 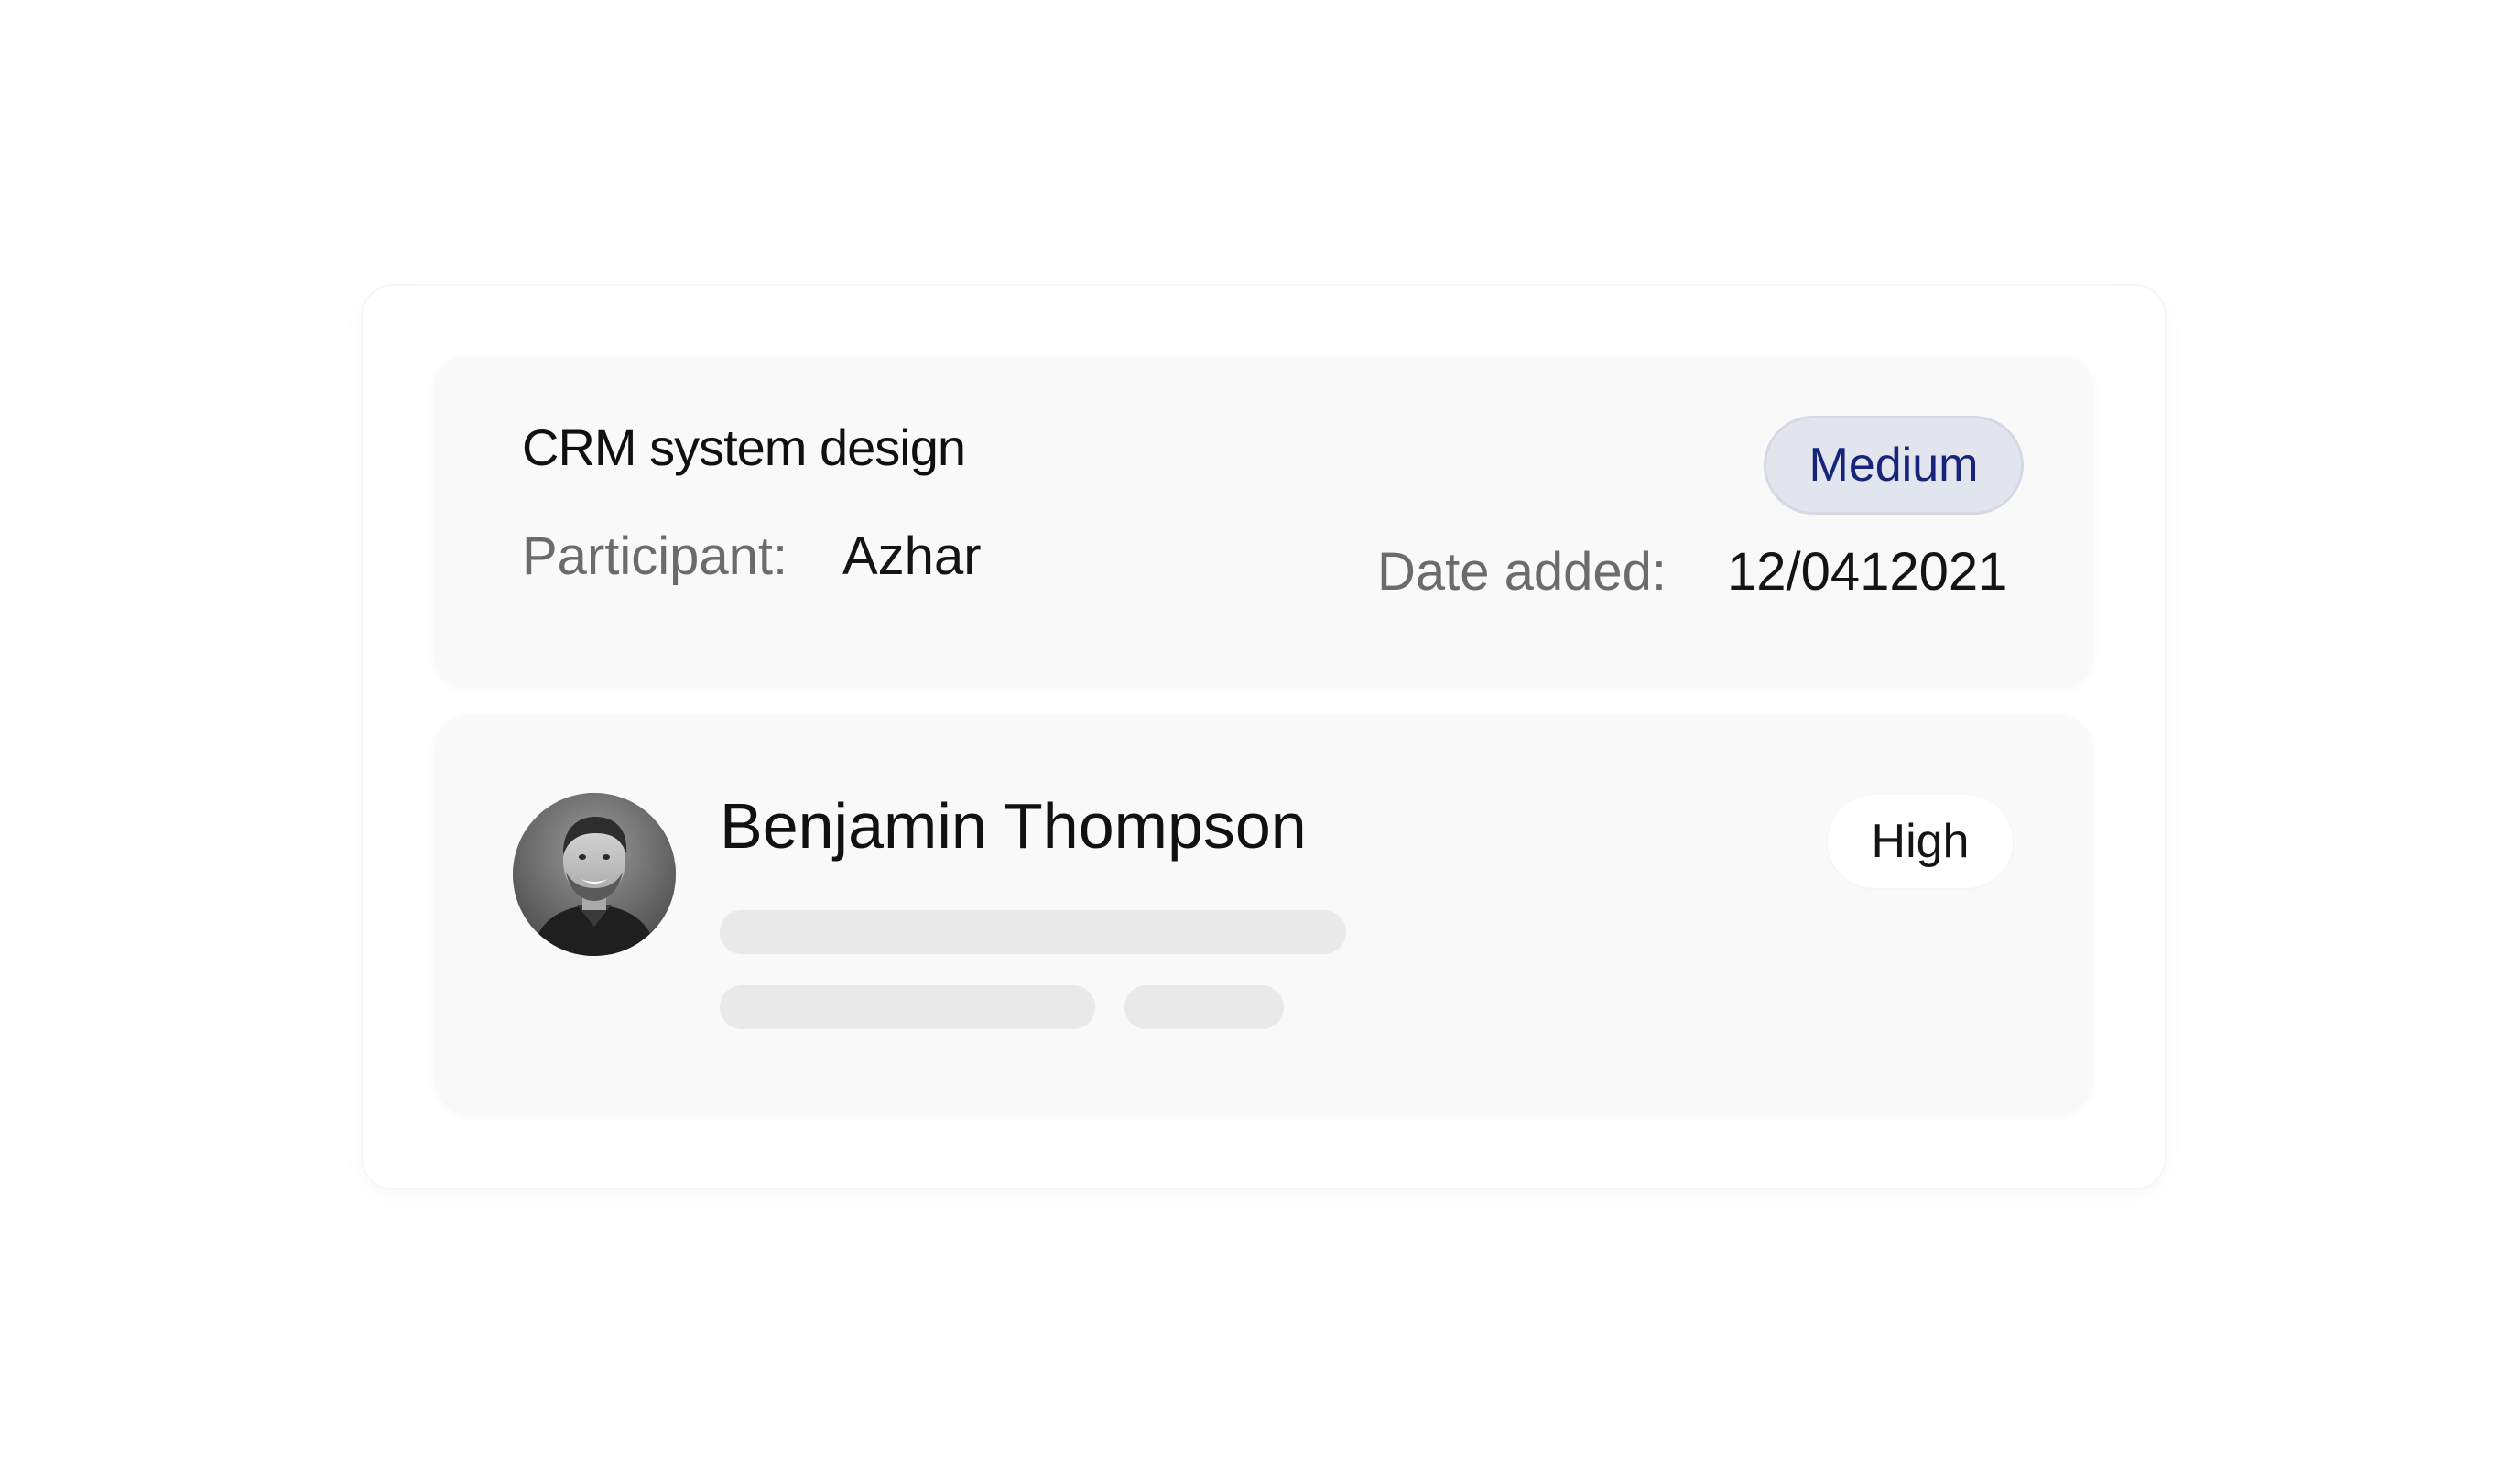 I want to click on person-name: Benjamin Thompson, so click(x=1013, y=826).